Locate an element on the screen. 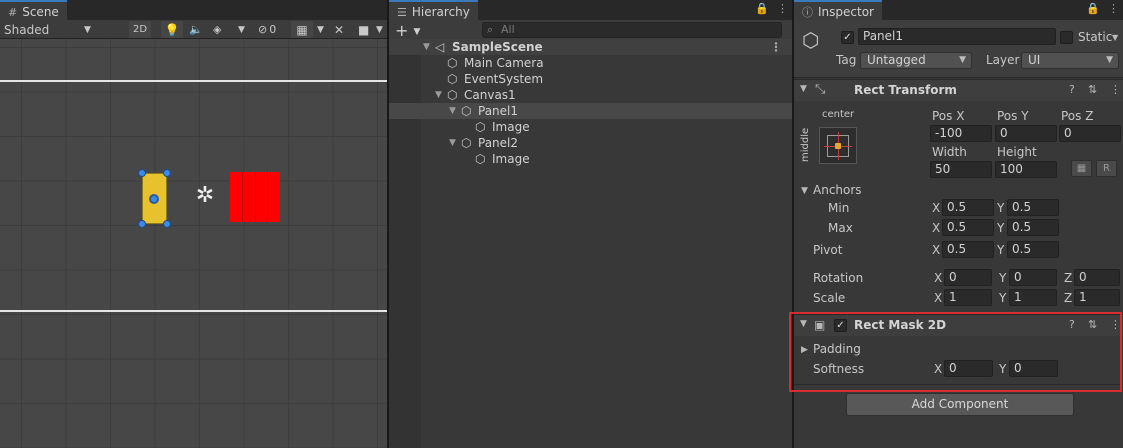 The height and width of the screenshot is (448, 1123). anchor-h-label: center is located at coordinates (838, 114).